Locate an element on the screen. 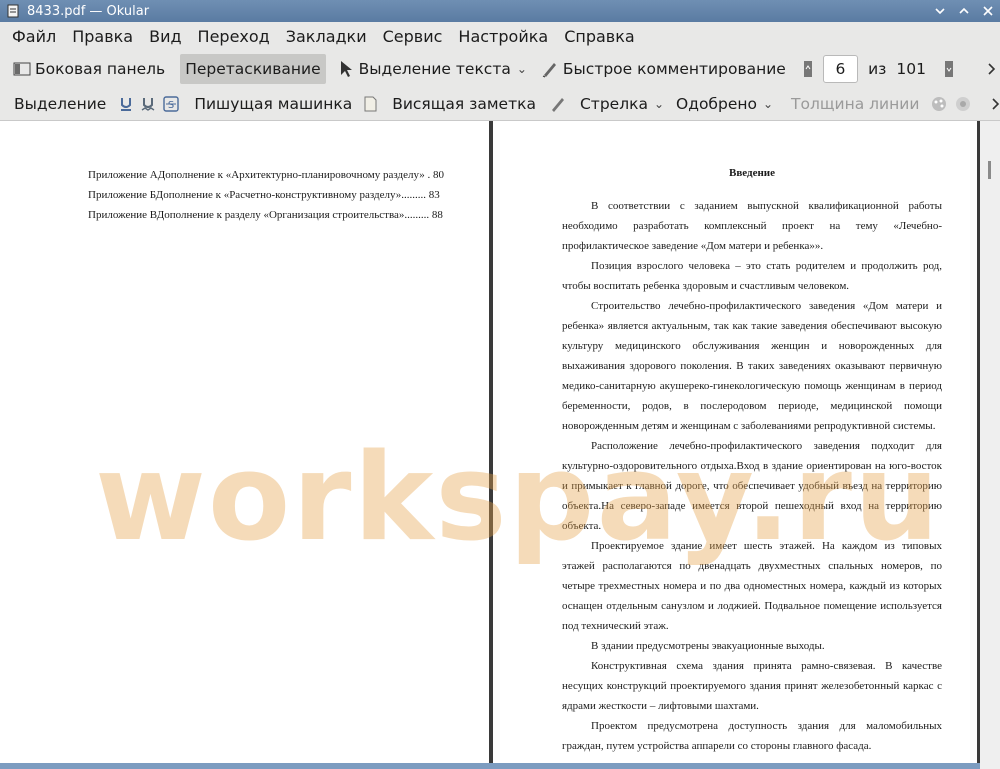 This screenshot has width=1000, height=769. toolbar-overflow-icon is located at coordinates (991, 69).